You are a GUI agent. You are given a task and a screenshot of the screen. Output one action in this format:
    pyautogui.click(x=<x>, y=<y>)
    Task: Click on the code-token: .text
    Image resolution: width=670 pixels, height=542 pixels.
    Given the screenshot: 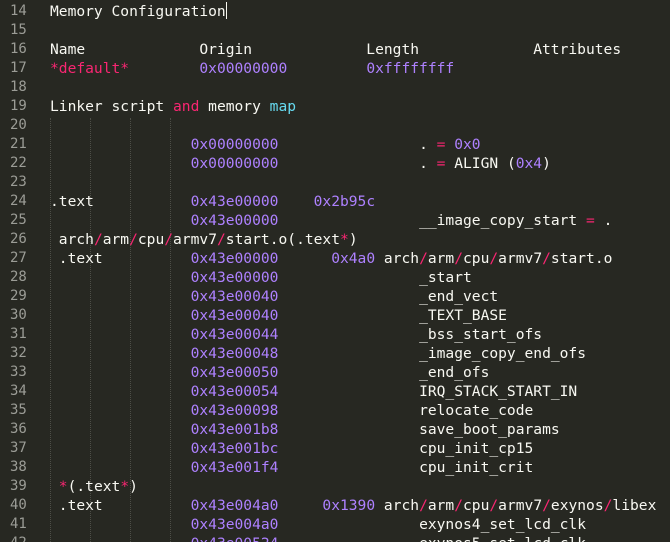 What is the action you would take?
    pyautogui.click(x=120, y=258)
    